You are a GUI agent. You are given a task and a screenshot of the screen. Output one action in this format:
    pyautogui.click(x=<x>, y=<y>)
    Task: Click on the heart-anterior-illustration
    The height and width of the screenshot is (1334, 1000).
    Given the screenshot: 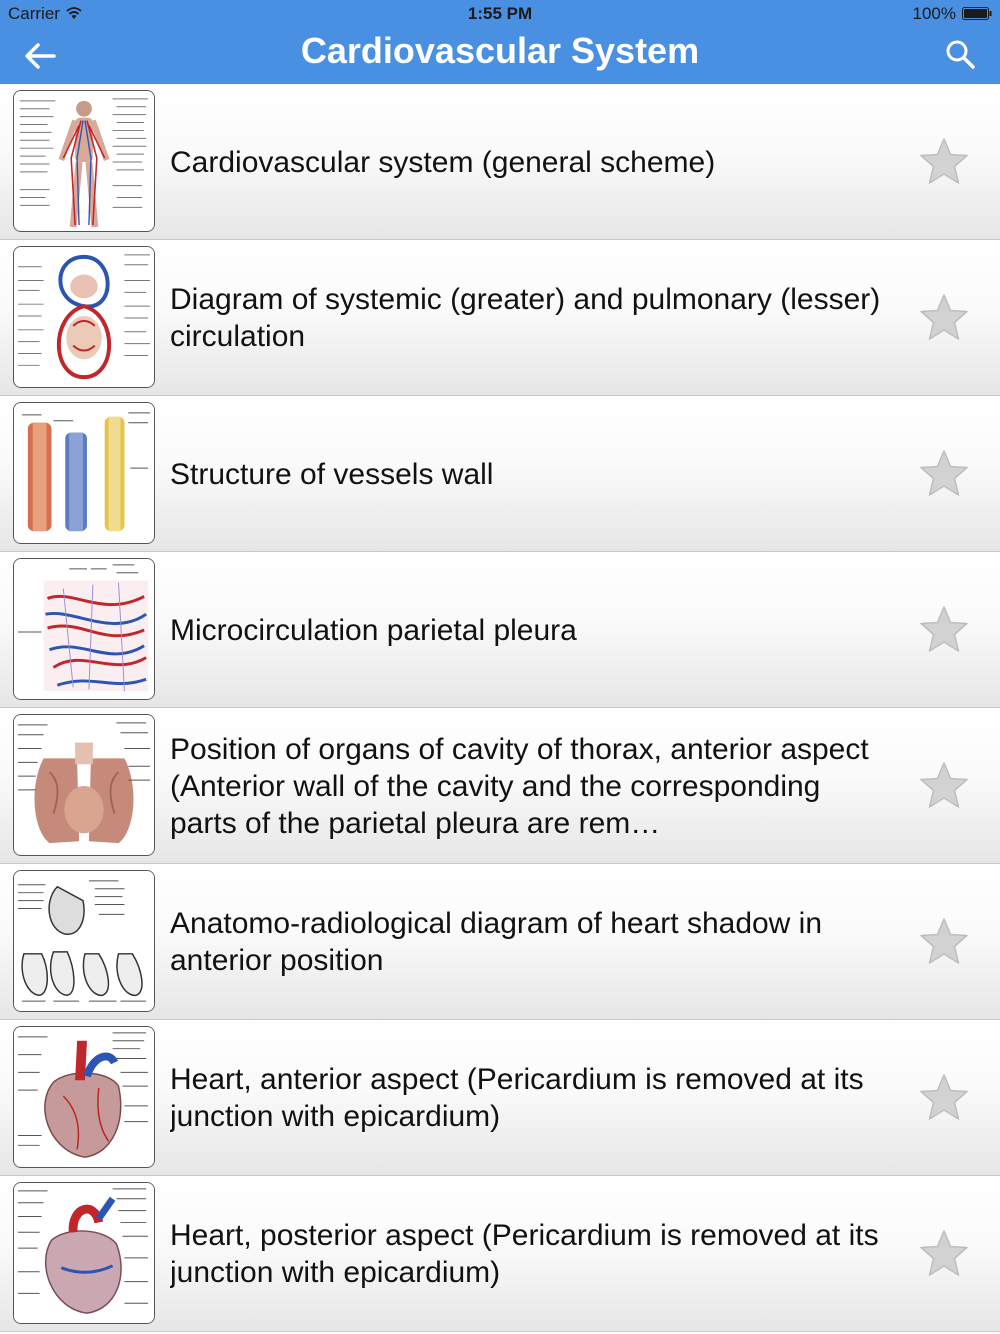 What is the action you would take?
    pyautogui.click(x=84, y=1097)
    